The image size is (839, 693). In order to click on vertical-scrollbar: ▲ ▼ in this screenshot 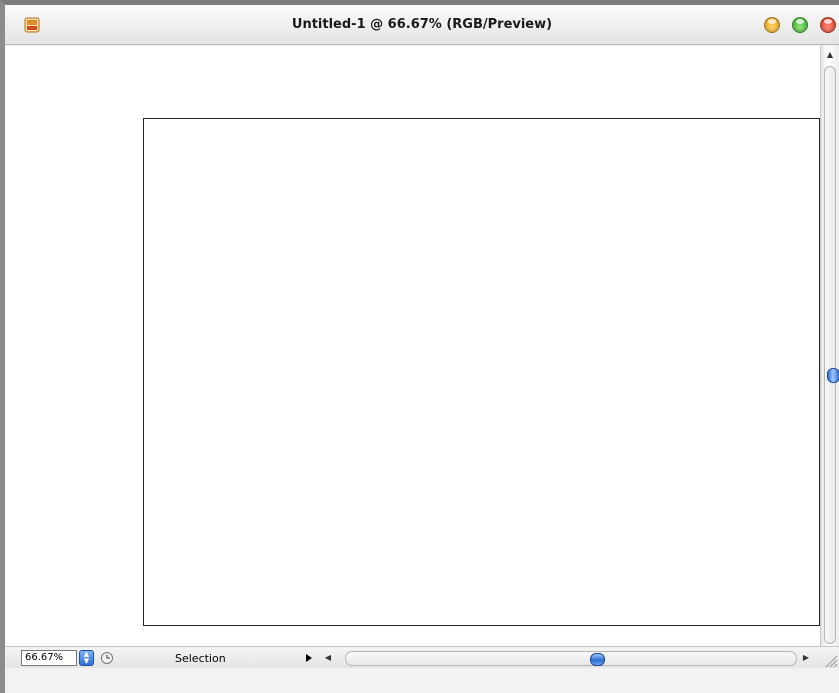, I will do `click(829, 354)`.